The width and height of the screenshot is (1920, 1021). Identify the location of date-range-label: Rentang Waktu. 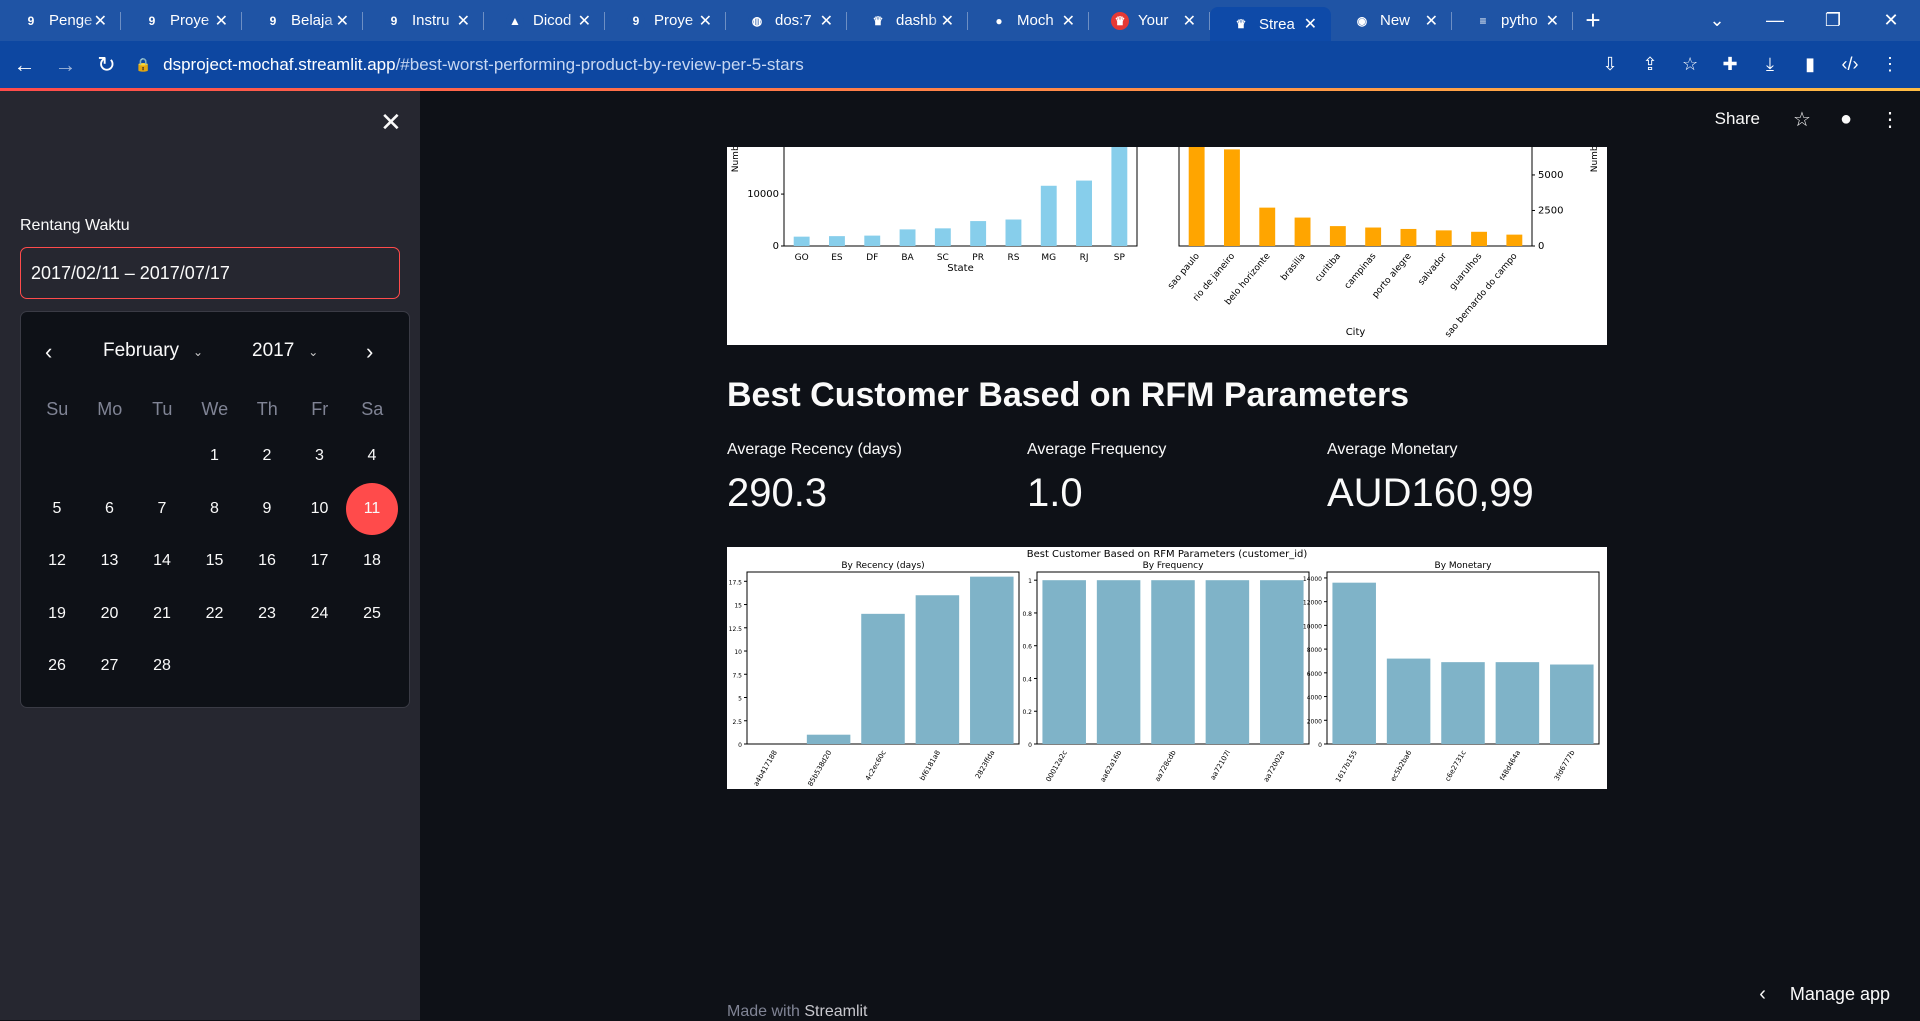
(75, 225).